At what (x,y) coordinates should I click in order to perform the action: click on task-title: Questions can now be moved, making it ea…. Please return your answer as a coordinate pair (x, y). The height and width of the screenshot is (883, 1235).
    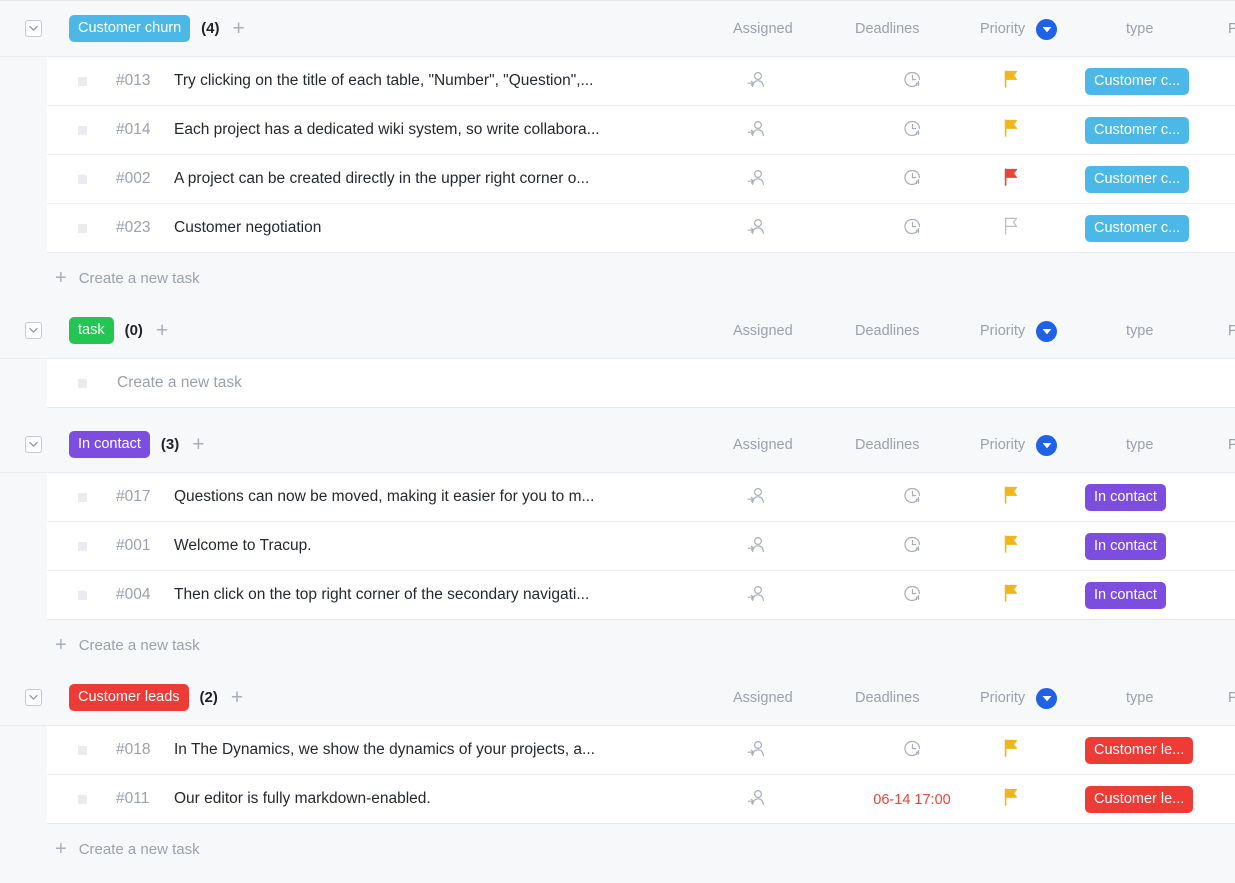
    Looking at the image, I should click on (384, 497).